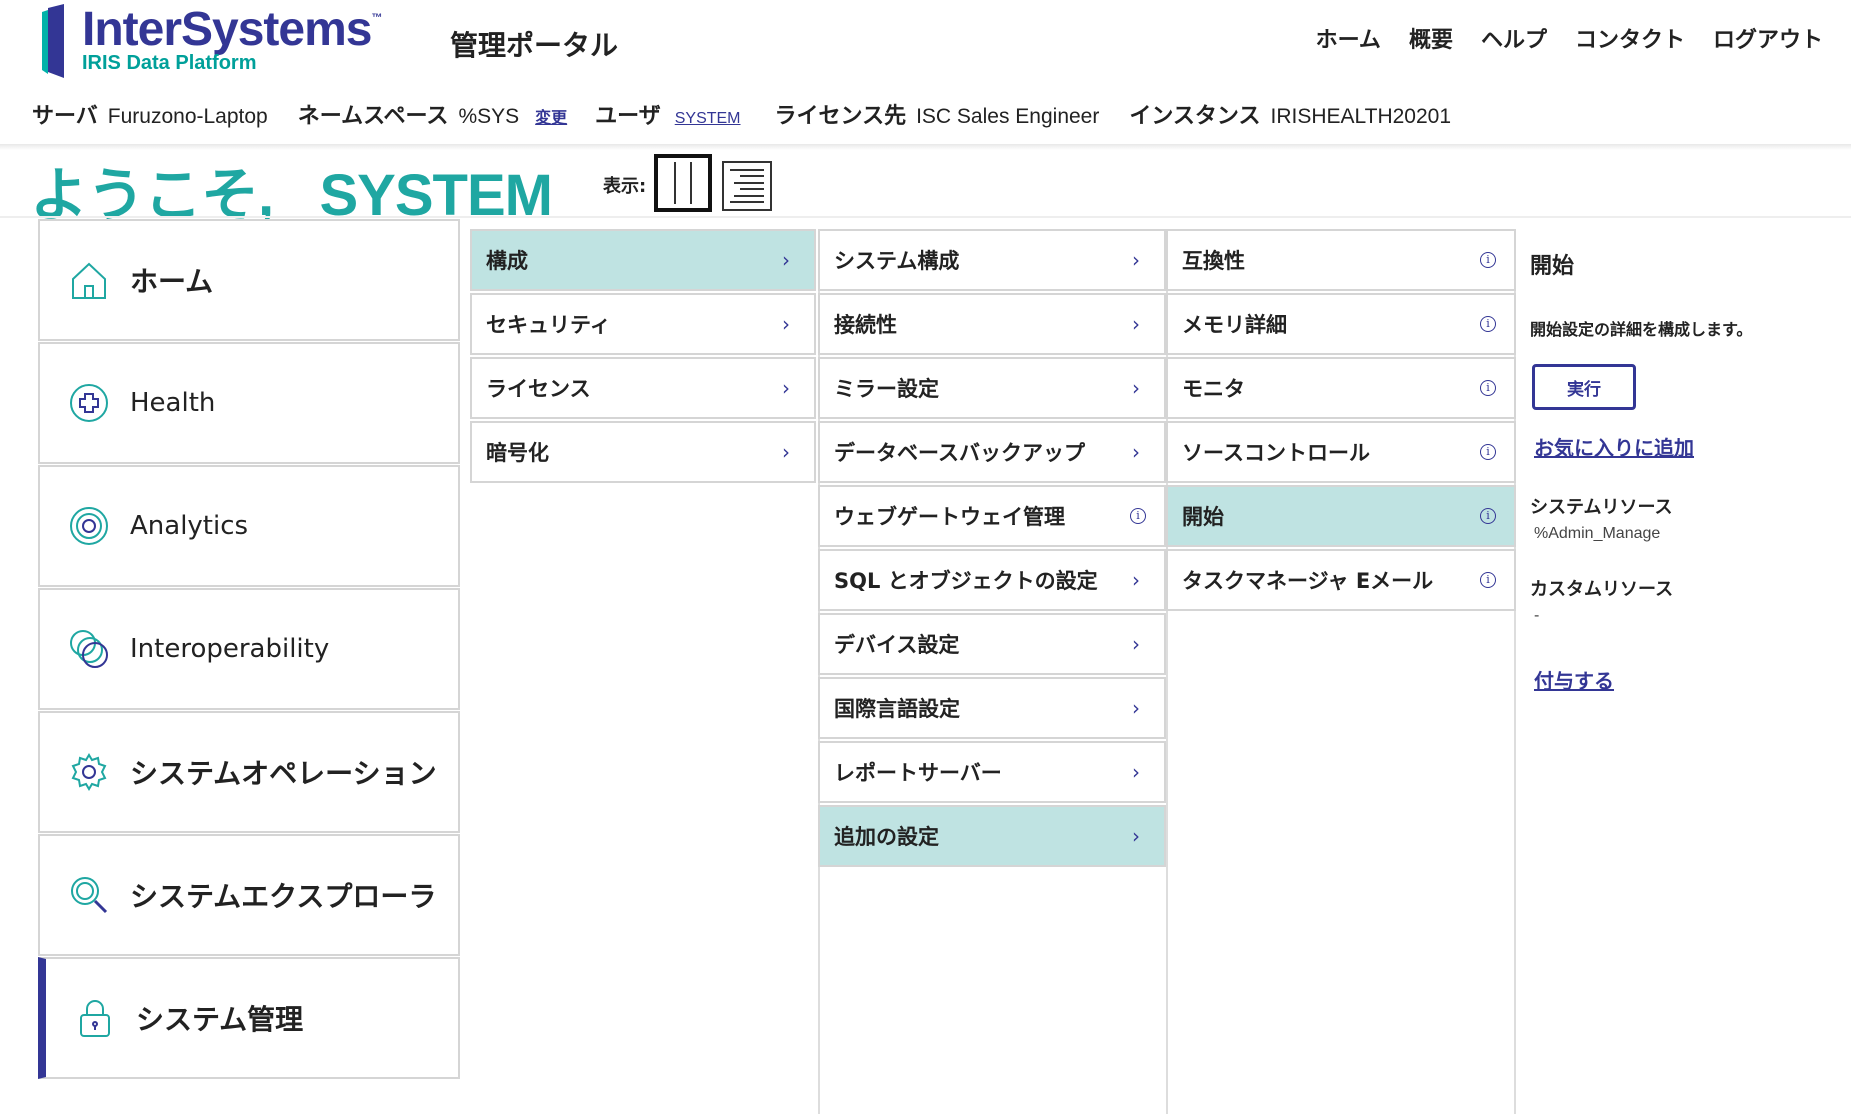  I want to click on menu-item-sql-objects: SQL とオブジェクトの設定 ›, so click(992, 580).